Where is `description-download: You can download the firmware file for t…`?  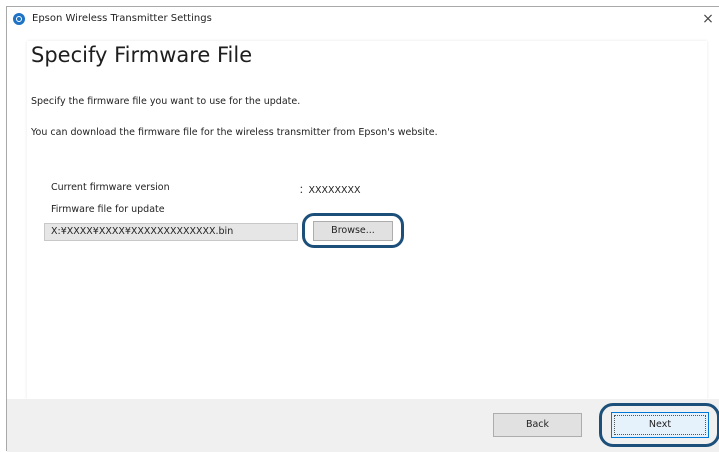
description-download: You can download the firmware file for t… is located at coordinates (234, 132).